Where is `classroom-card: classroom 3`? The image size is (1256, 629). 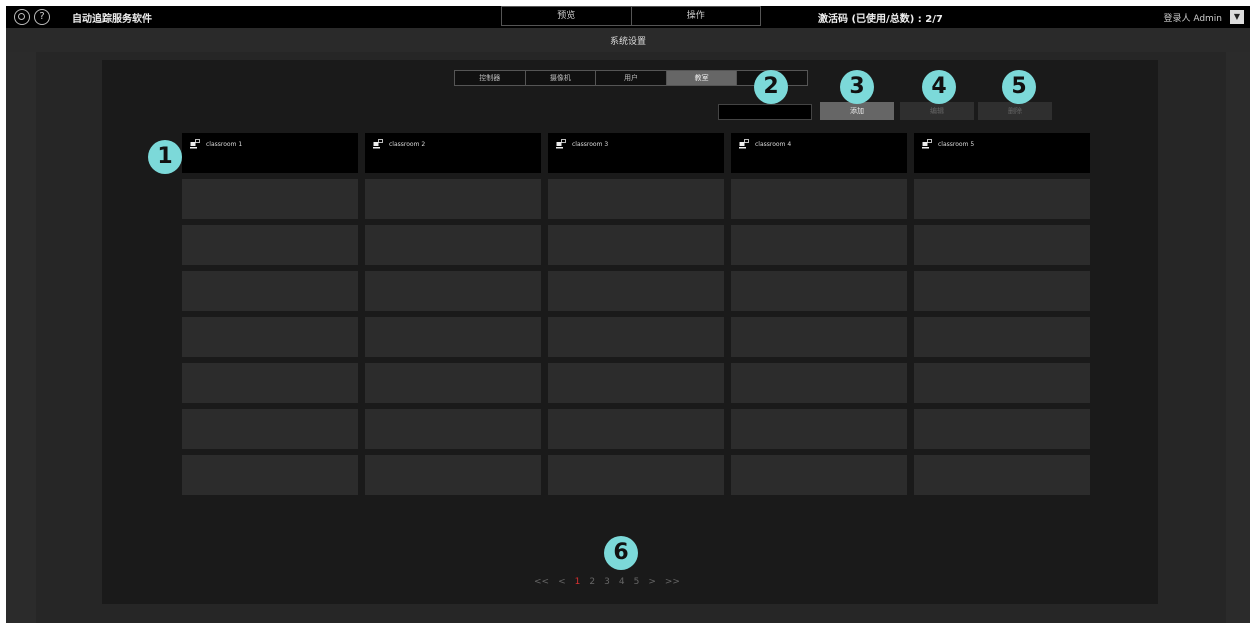
classroom-card: classroom 3 is located at coordinates (636, 153).